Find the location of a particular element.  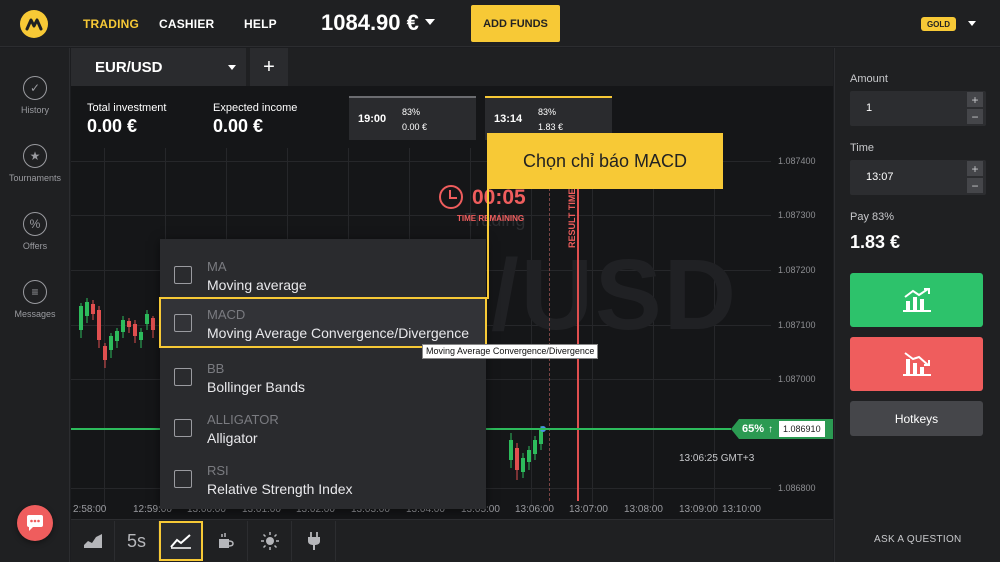

plug-icon is located at coordinates (313, 541).